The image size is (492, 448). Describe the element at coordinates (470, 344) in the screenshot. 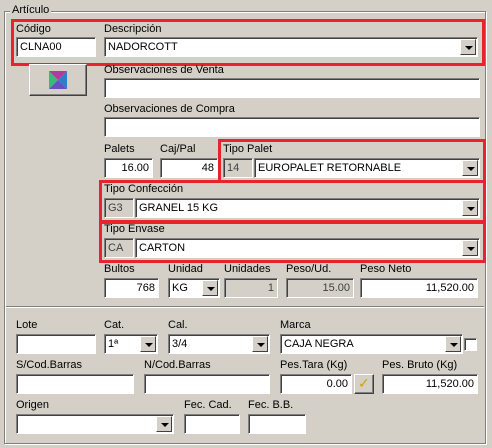

I see `marca-checkbox` at that location.